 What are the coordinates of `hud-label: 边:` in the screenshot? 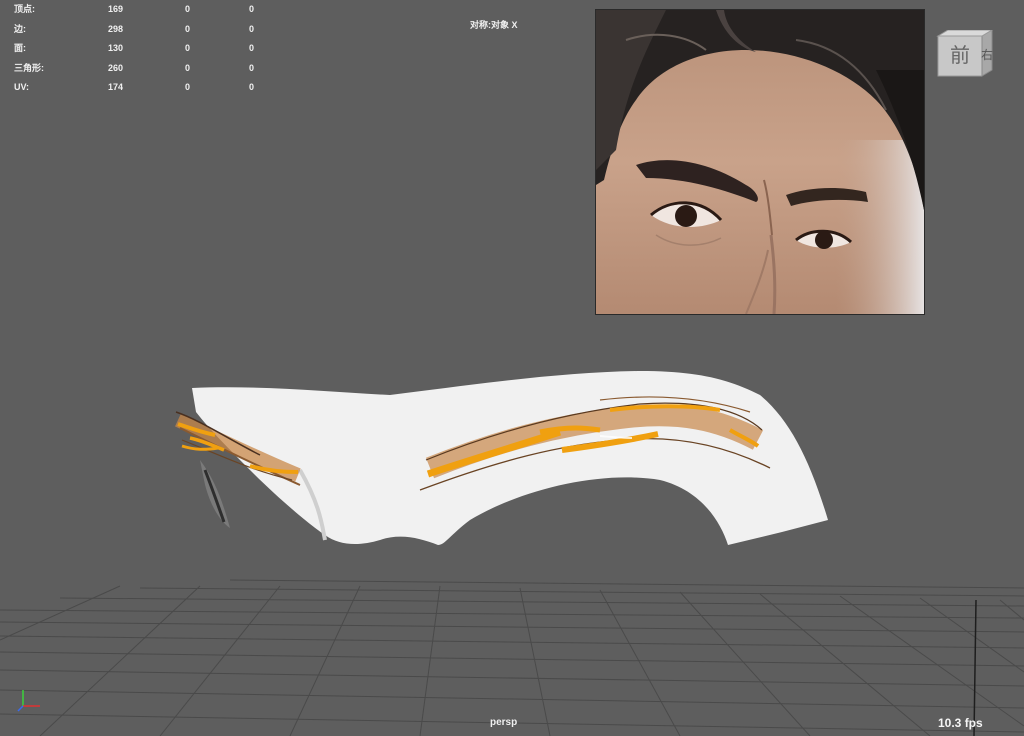 It's located at (20, 28).